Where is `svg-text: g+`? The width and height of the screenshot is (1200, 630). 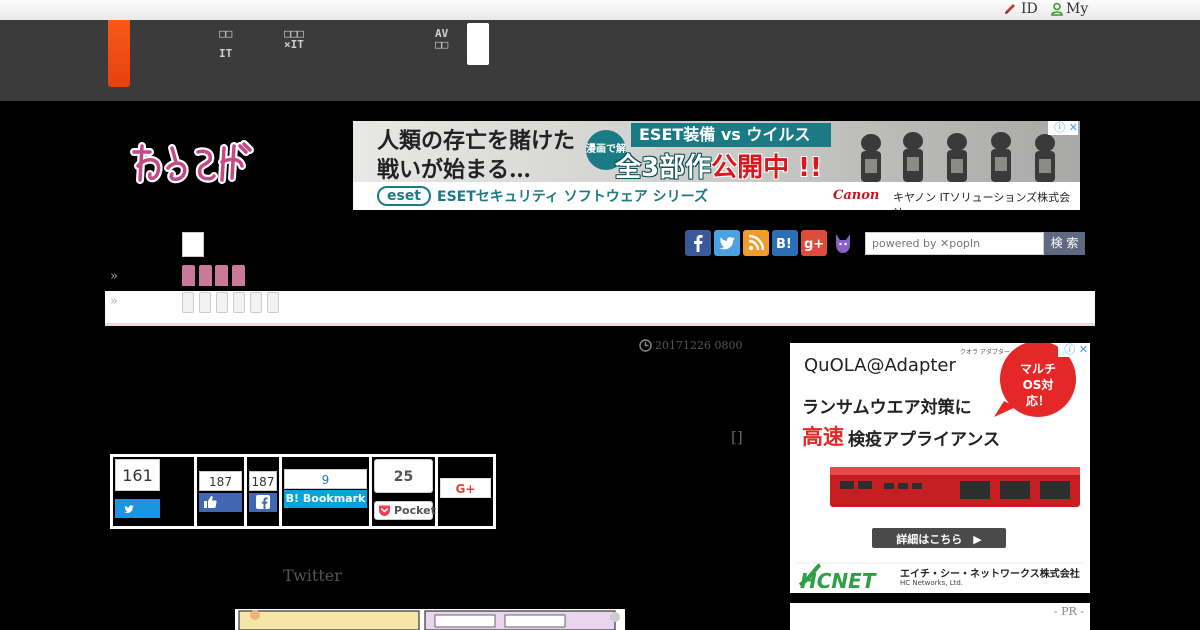
svg-text: g+ is located at coordinates (814, 244).